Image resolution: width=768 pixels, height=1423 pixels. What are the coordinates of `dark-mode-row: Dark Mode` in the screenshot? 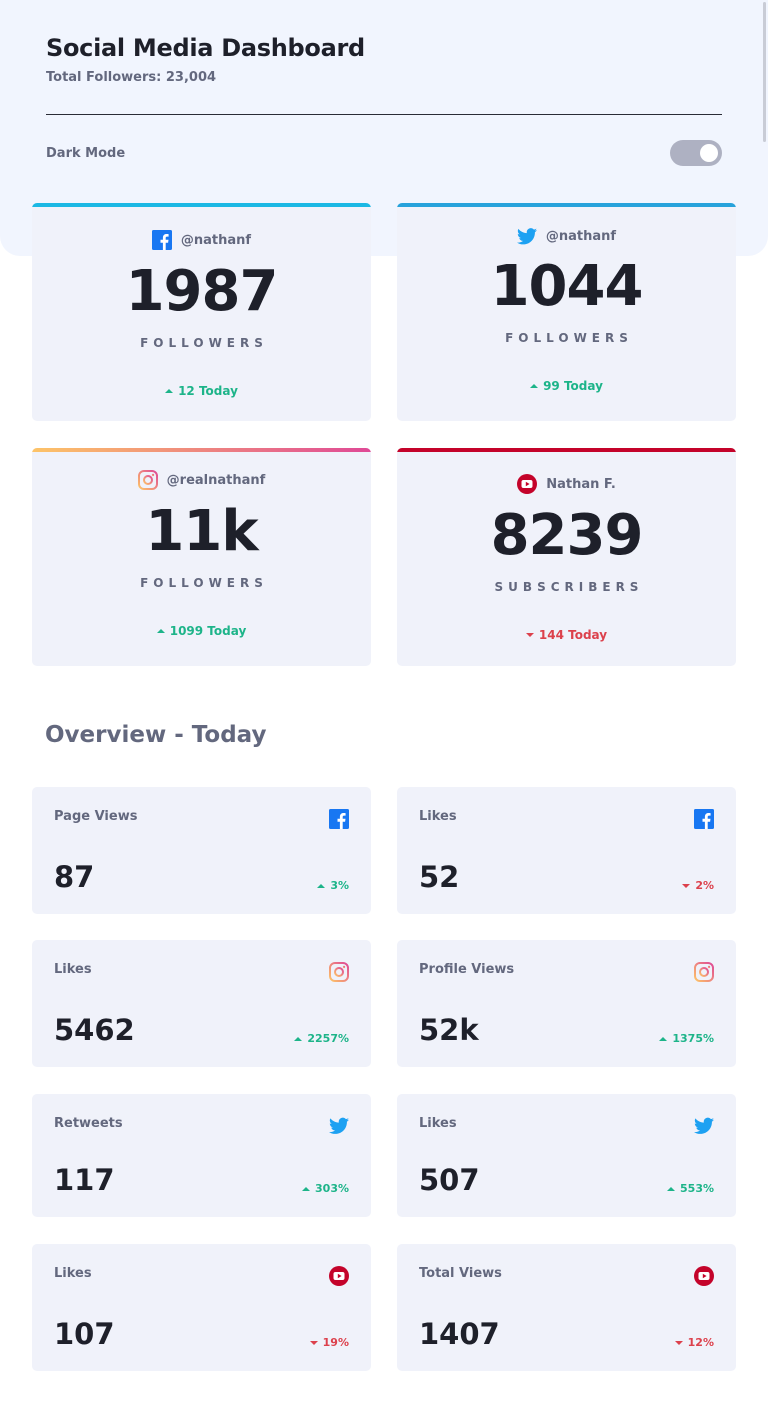 It's located at (384, 153).